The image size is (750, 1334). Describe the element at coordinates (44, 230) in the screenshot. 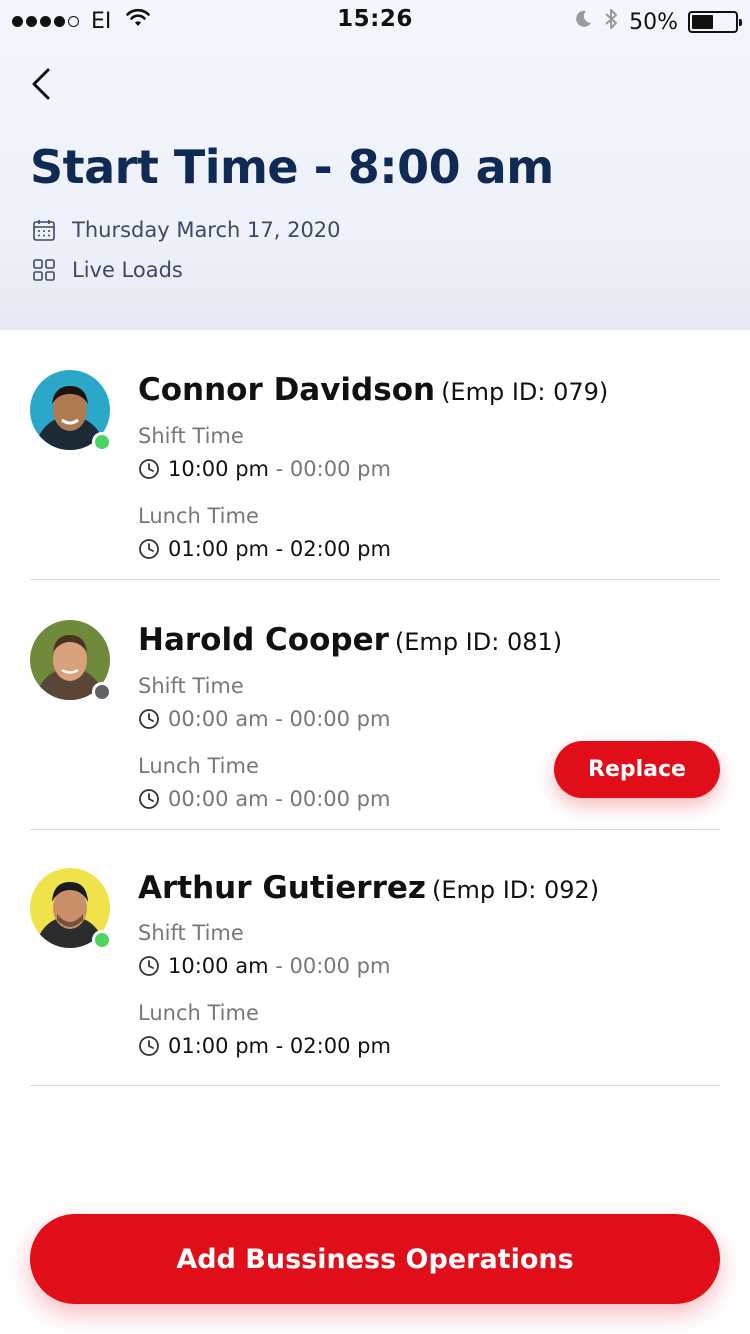

I see `calendar-icon` at that location.